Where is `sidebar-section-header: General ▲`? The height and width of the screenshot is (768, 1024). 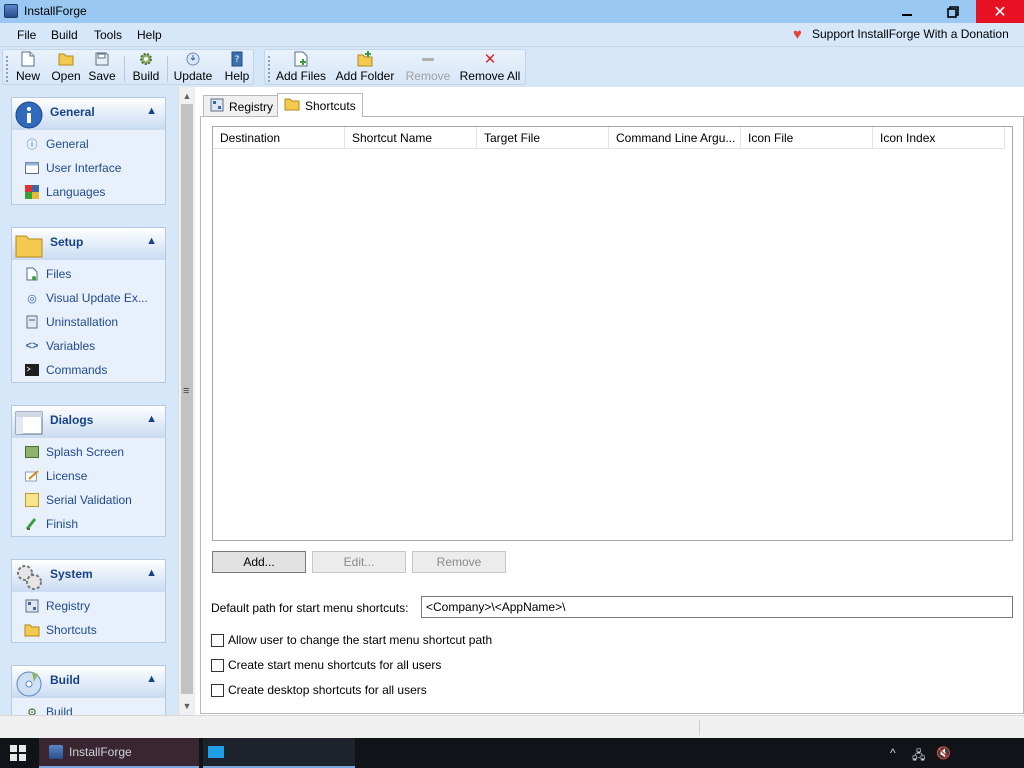
sidebar-section-header: General ▲ is located at coordinates (88, 114).